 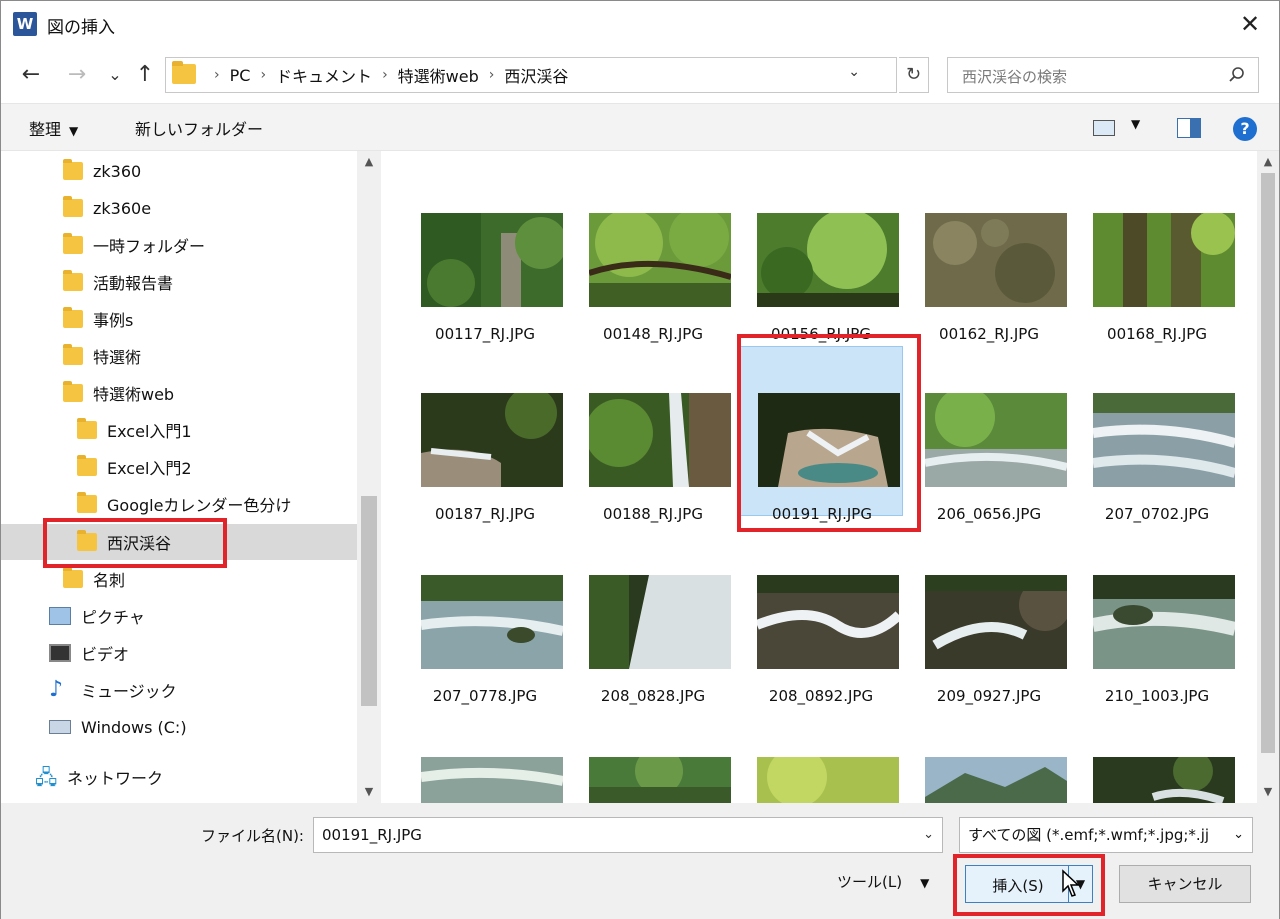 What do you see at coordinates (1071, 883) in the screenshot?
I see `mouse-cursor-icon` at bounding box center [1071, 883].